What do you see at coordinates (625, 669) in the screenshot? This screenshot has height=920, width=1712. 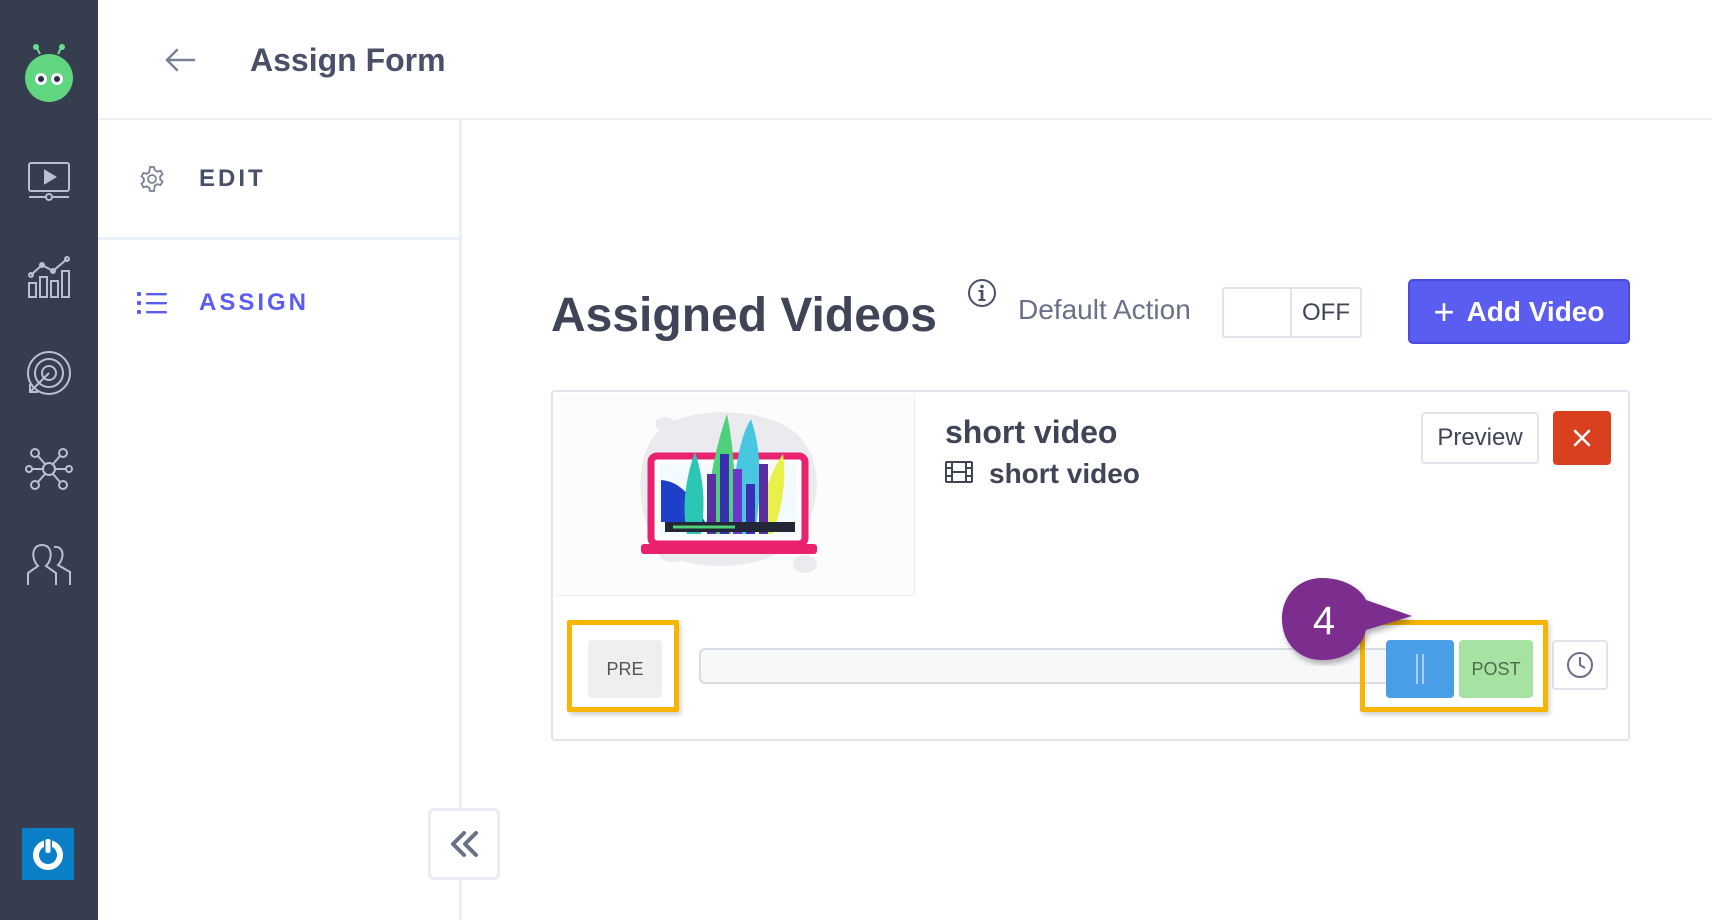 I see `pre-roll-button: PRE` at bounding box center [625, 669].